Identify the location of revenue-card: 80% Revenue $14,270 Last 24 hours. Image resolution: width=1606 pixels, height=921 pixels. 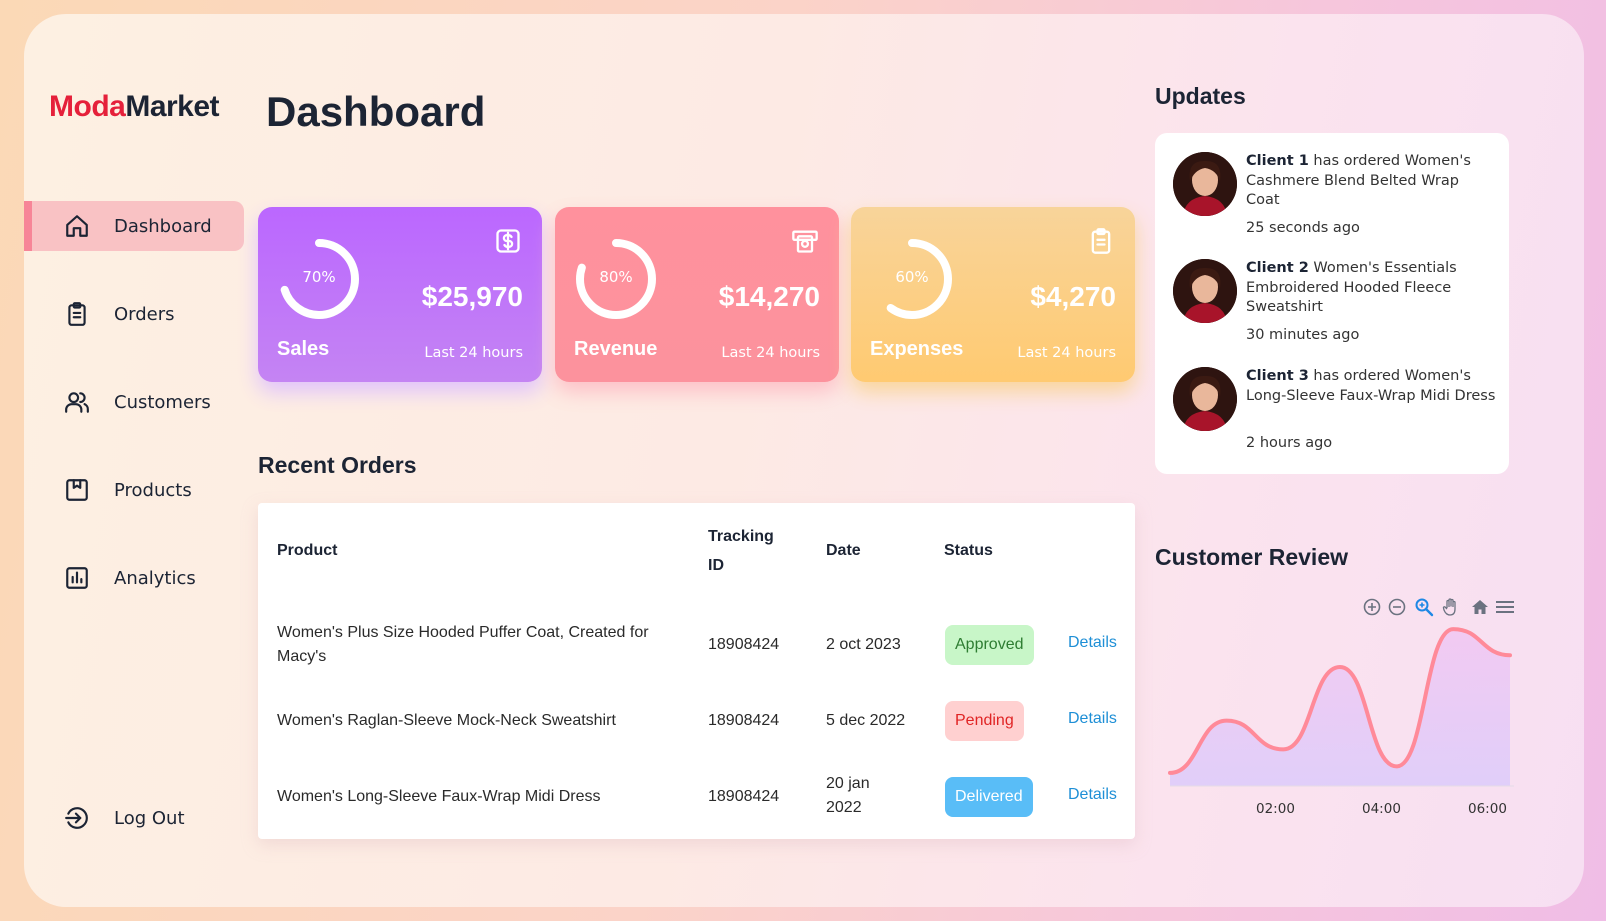
(697, 294).